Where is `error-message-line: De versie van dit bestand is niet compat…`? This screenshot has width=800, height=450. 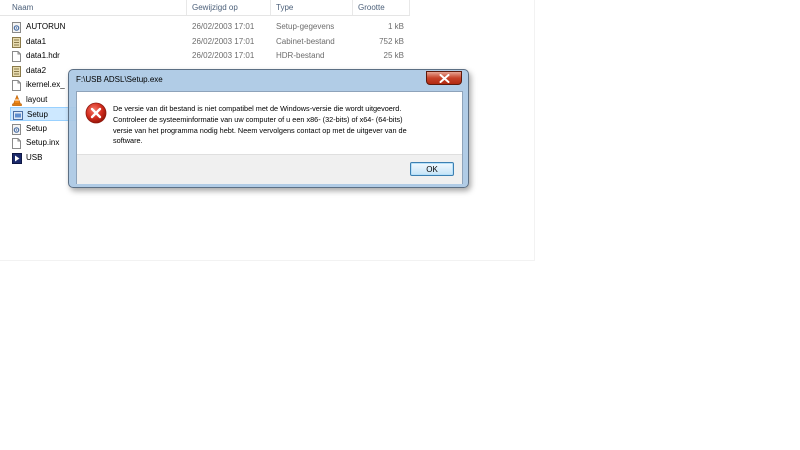
error-message-line: De versie van dit bestand is niet compat… is located at coordinates (257, 108).